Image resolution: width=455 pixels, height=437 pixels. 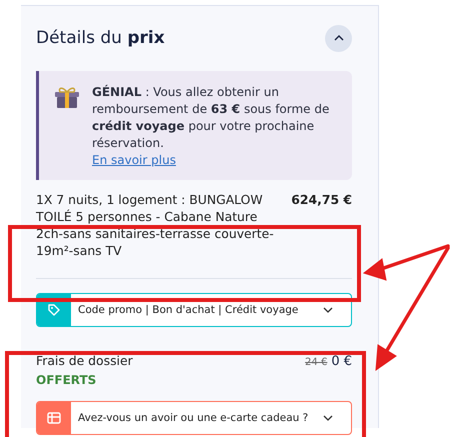 I want to click on caret-icon, so click(x=339, y=38).